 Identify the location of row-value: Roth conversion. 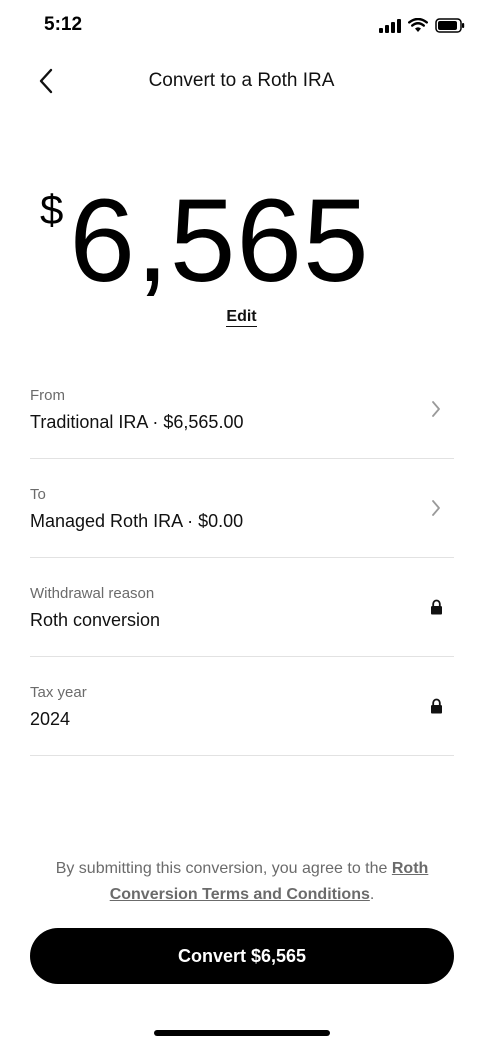
(95, 620).